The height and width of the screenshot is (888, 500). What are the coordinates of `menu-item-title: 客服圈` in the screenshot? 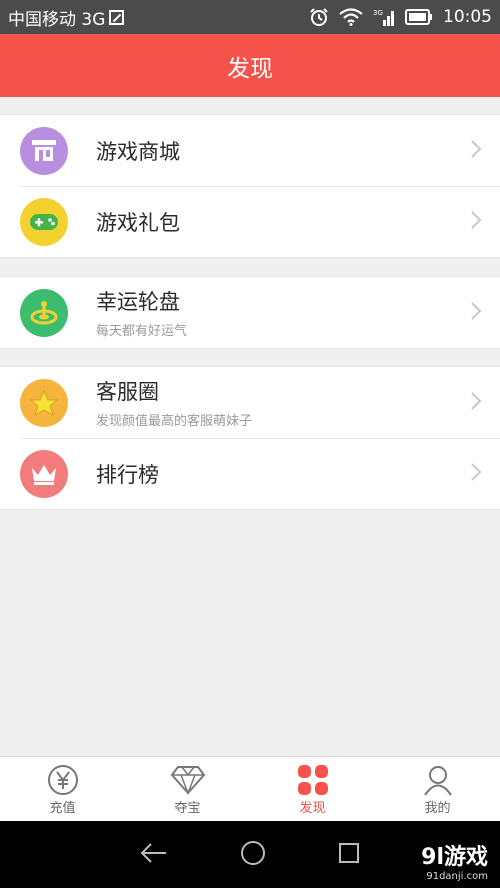 It's located at (127, 392).